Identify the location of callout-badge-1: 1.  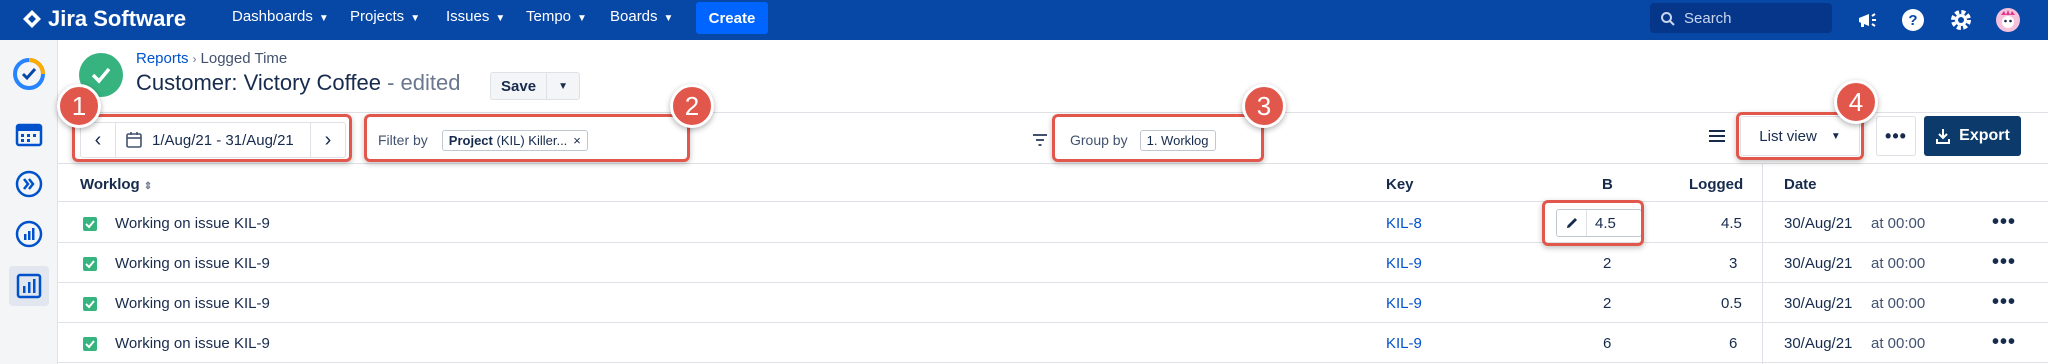
(79, 106).